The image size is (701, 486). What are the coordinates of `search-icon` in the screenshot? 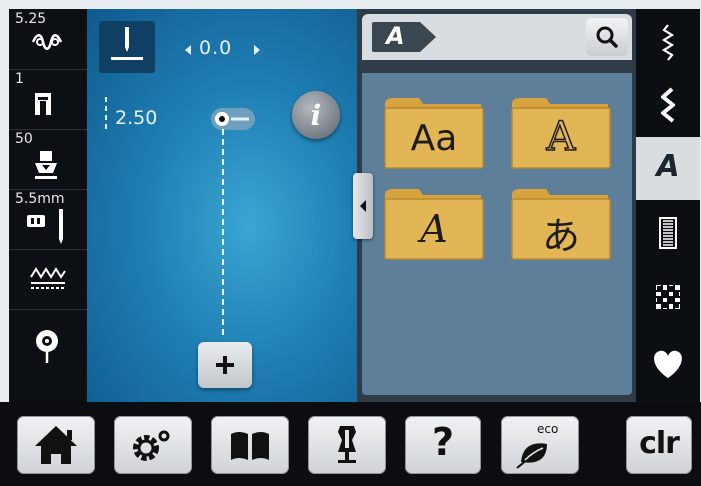 It's located at (607, 37).